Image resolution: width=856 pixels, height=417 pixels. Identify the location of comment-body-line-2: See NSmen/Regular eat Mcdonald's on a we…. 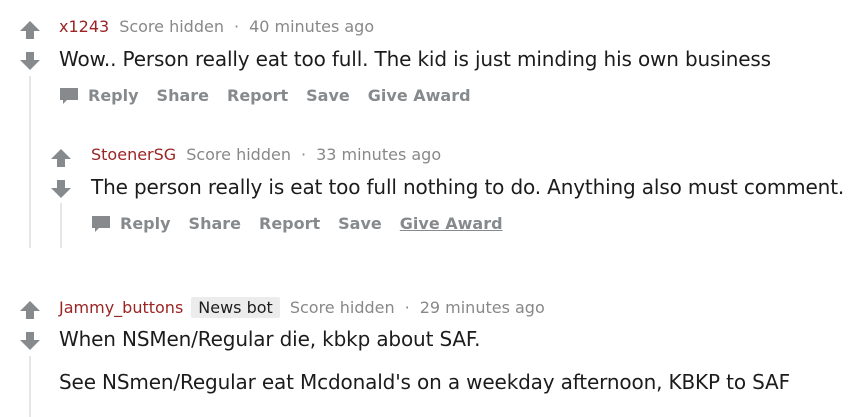
(424, 382).